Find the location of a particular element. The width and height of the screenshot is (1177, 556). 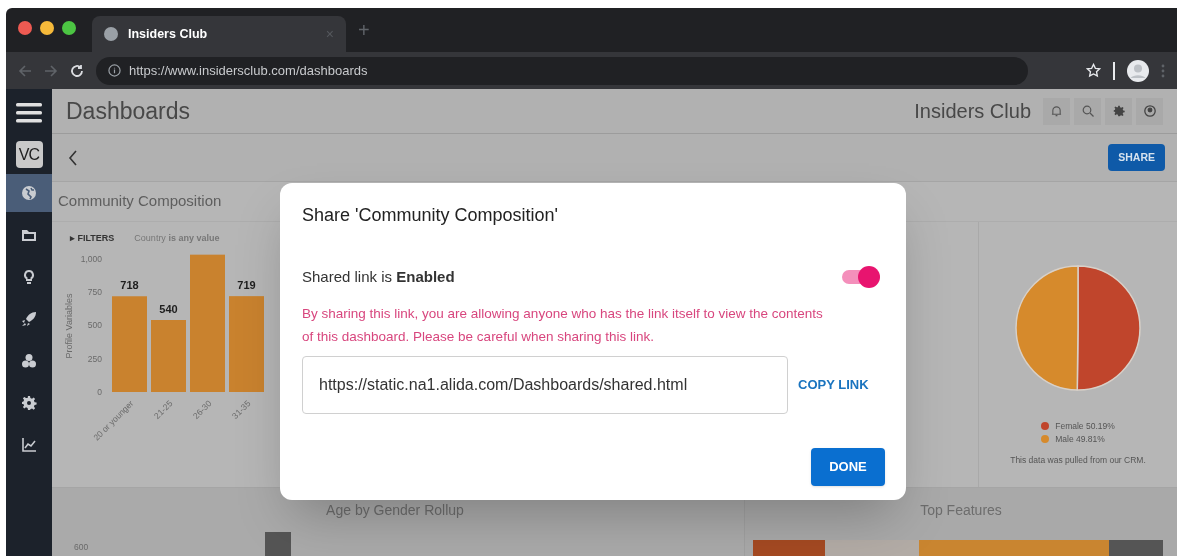

brand-name: Insiders Club is located at coordinates (972, 111).